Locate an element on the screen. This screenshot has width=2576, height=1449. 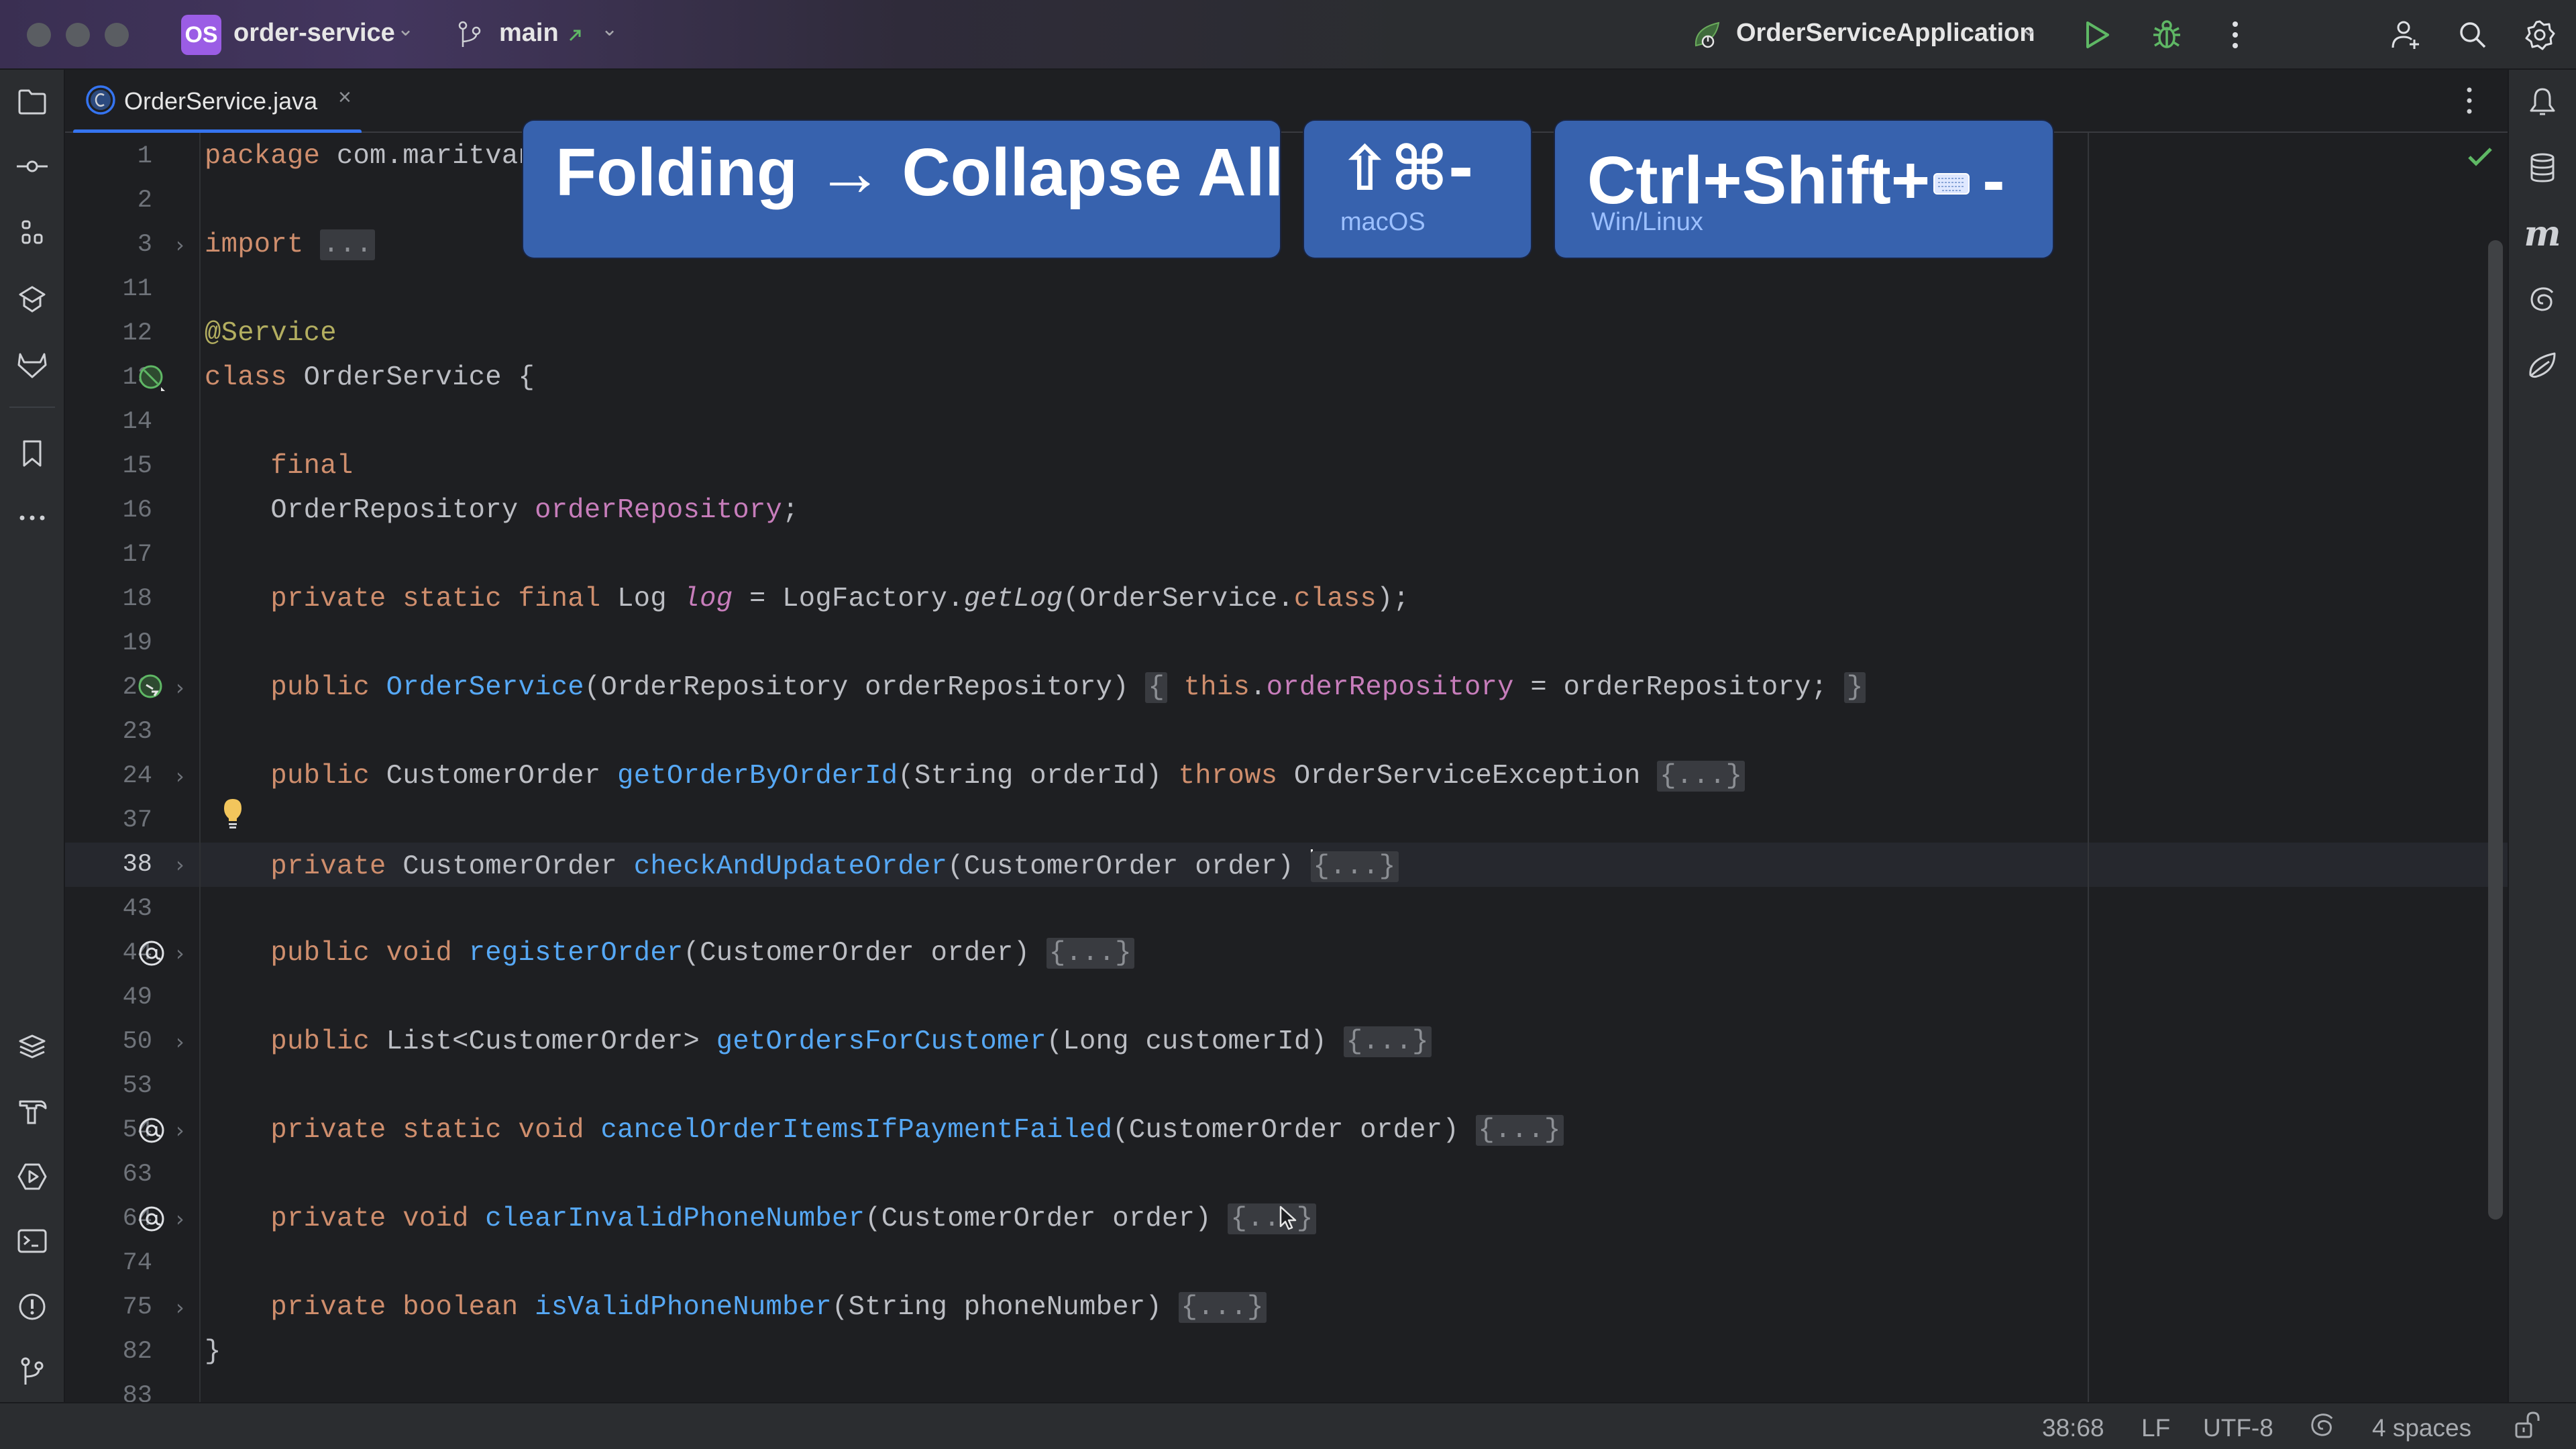
more-tools-icon is located at coordinates (32, 517).